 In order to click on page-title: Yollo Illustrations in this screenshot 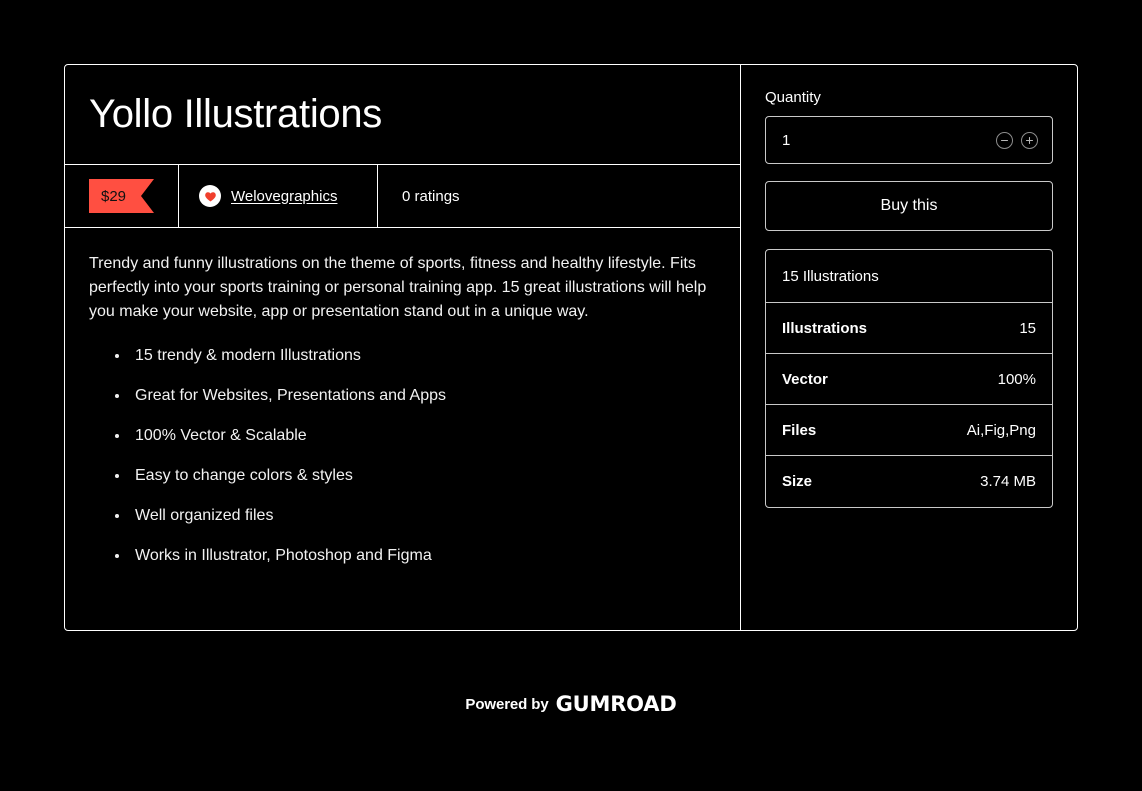, I will do `click(235, 113)`.